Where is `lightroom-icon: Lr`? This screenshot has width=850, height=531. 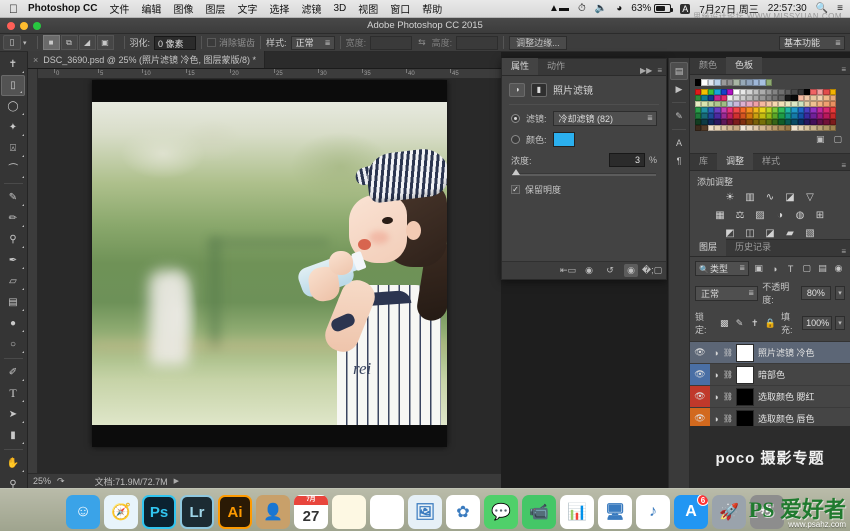 lightroom-icon: Lr is located at coordinates (197, 512).